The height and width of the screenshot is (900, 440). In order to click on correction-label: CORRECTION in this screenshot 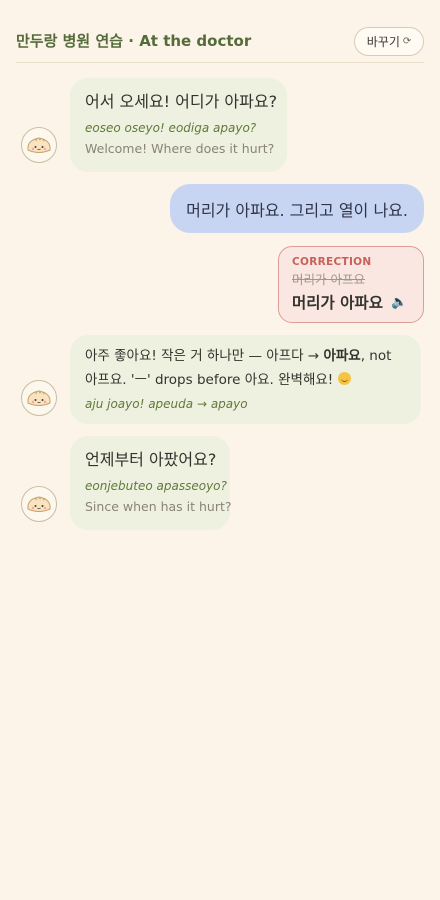, I will do `click(332, 262)`.